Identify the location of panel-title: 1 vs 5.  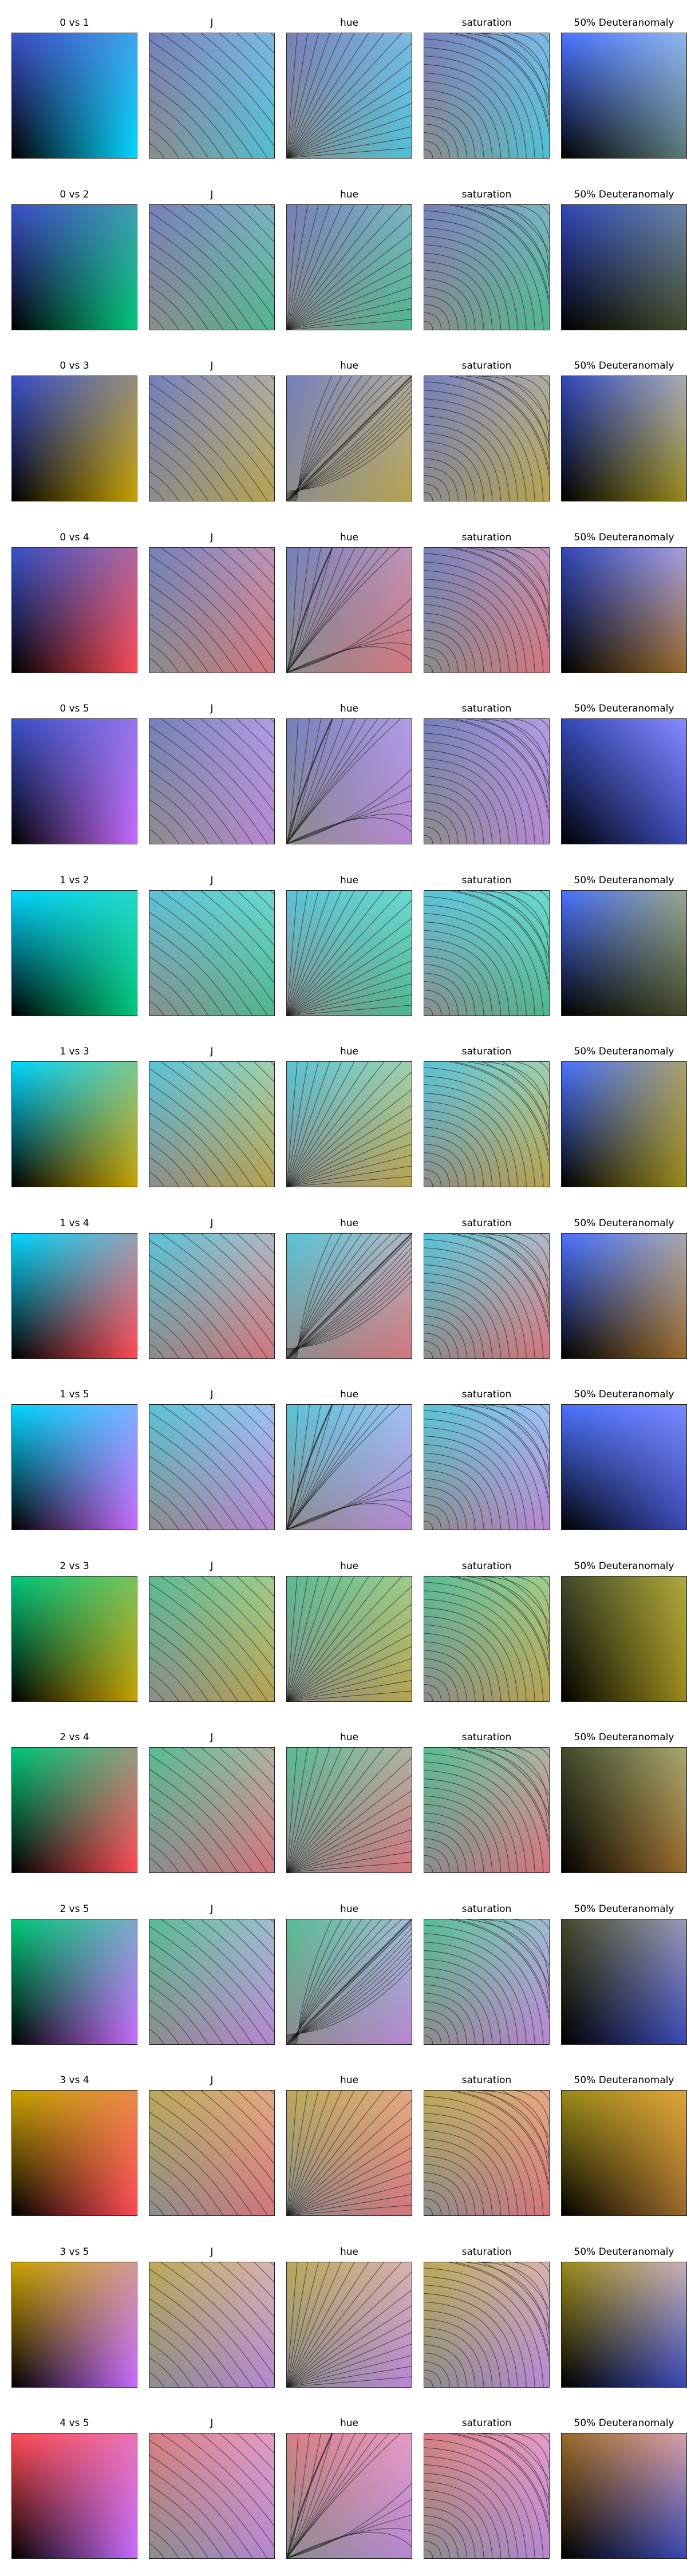
(74, 1394).